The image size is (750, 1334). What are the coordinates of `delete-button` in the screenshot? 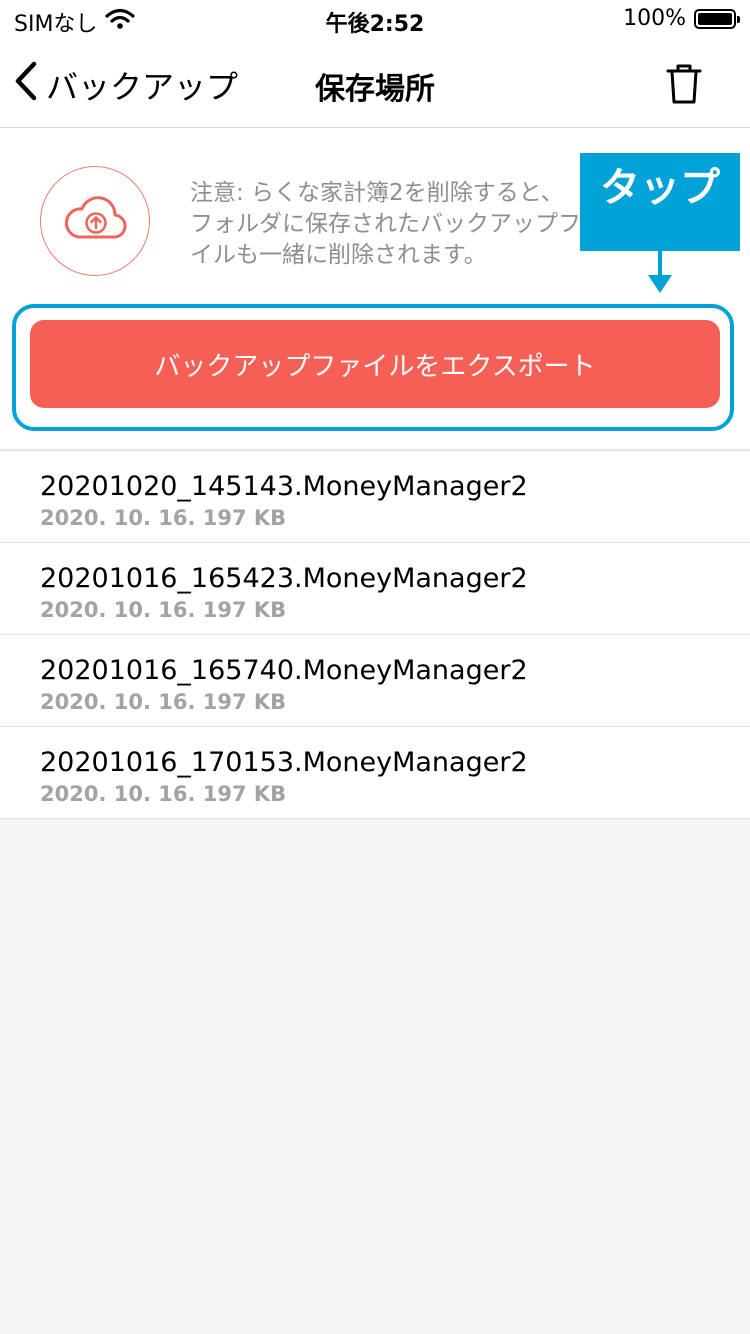 It's located at (684, 84).